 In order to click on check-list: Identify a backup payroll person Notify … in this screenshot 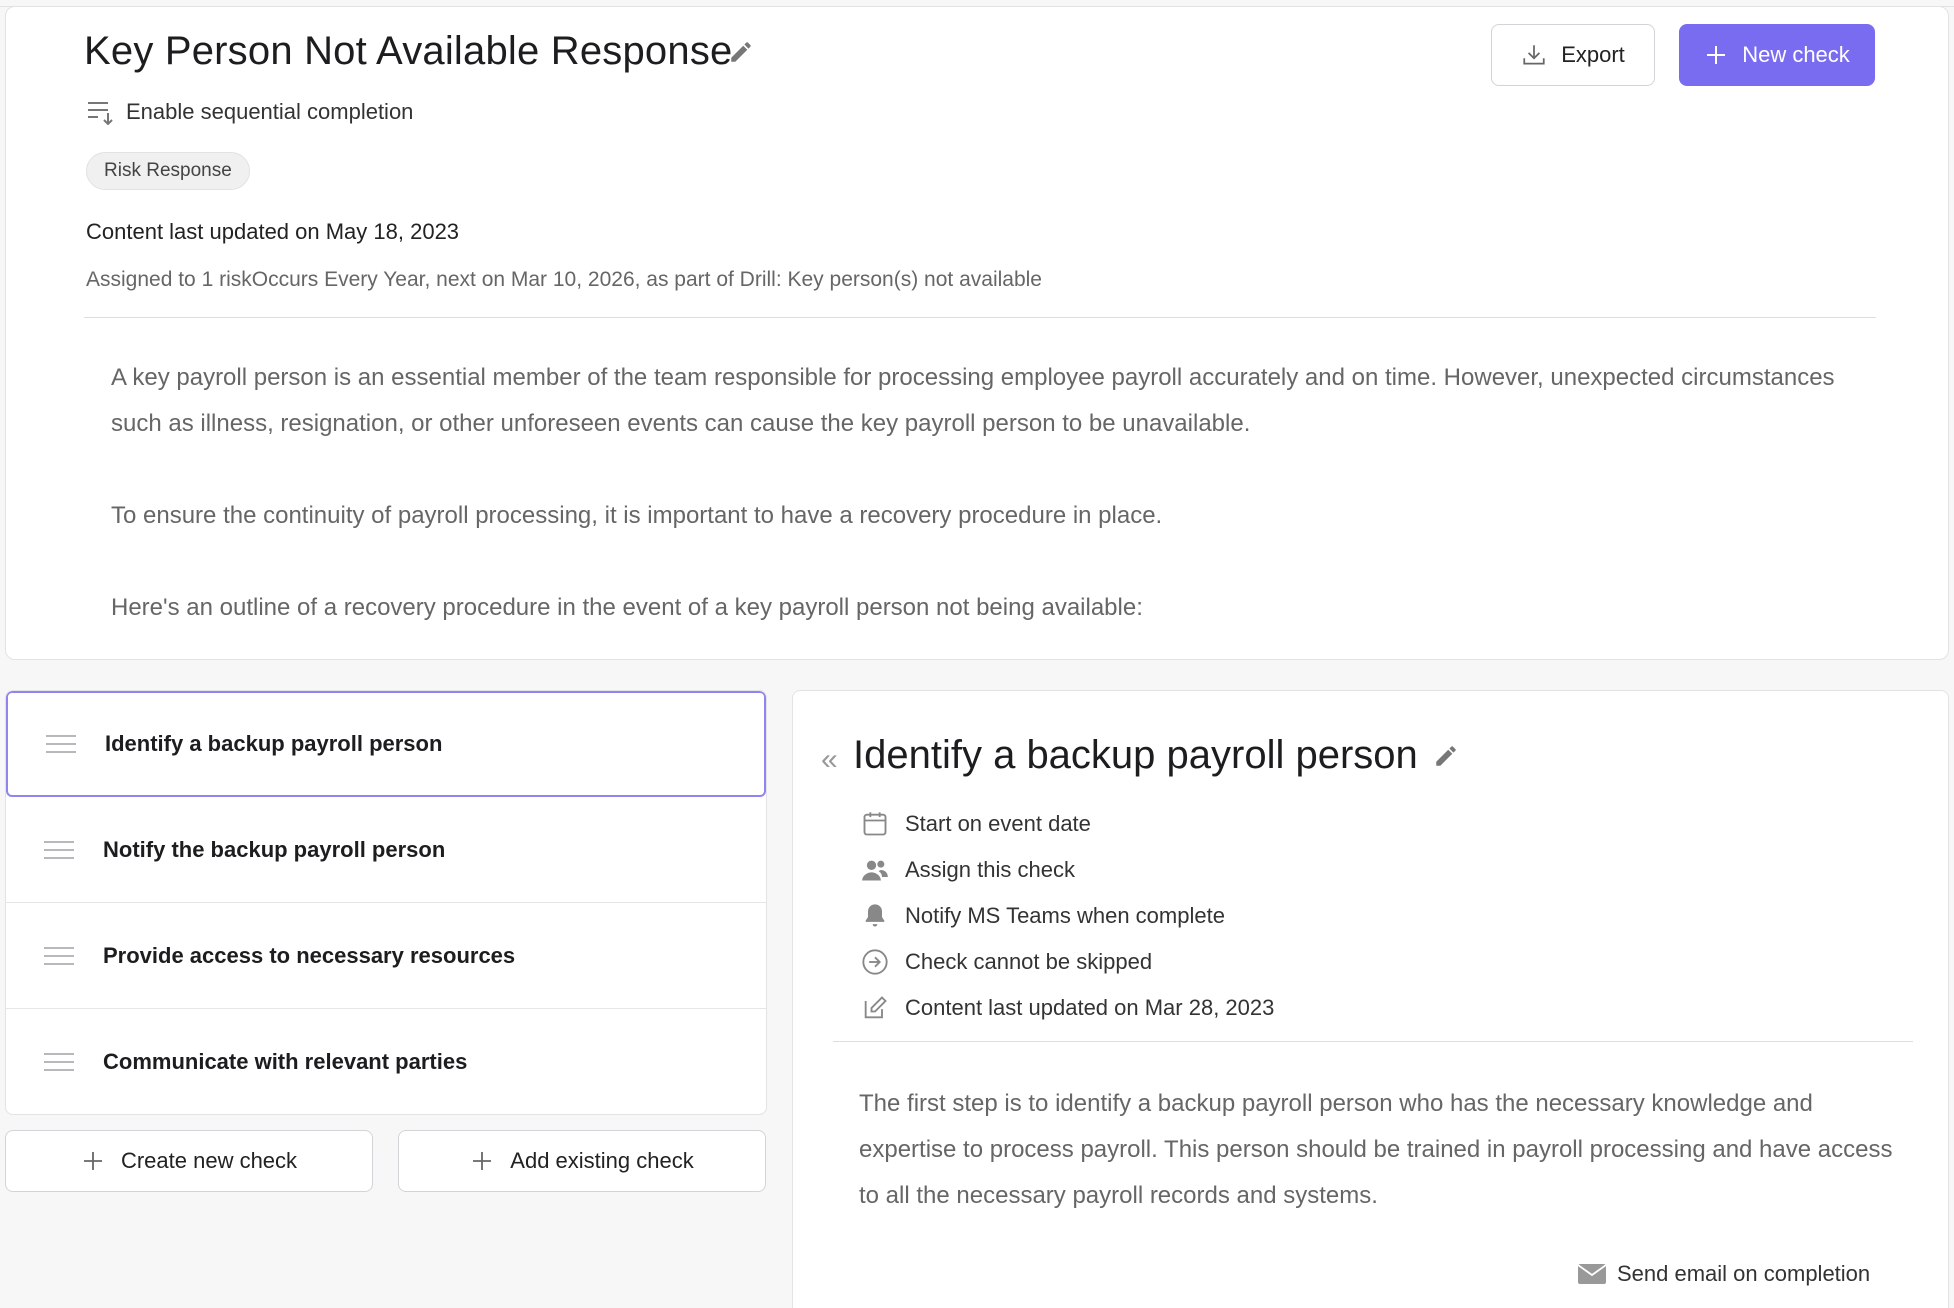, I will do `click(386, 902)`.